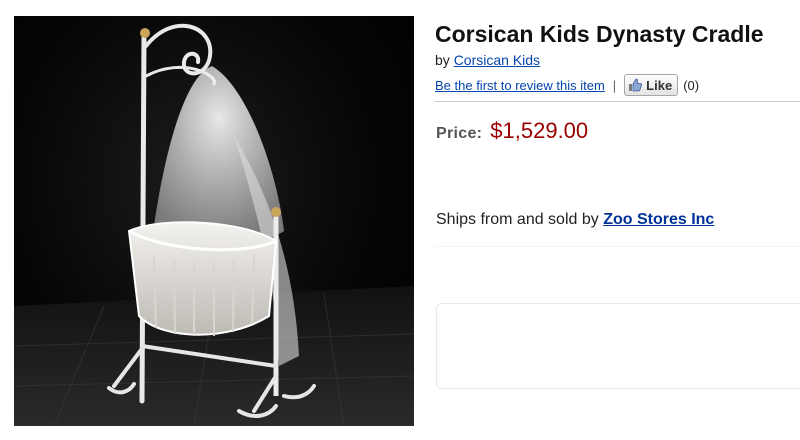  I want to click on buy-box-panel, so click(618, 346).